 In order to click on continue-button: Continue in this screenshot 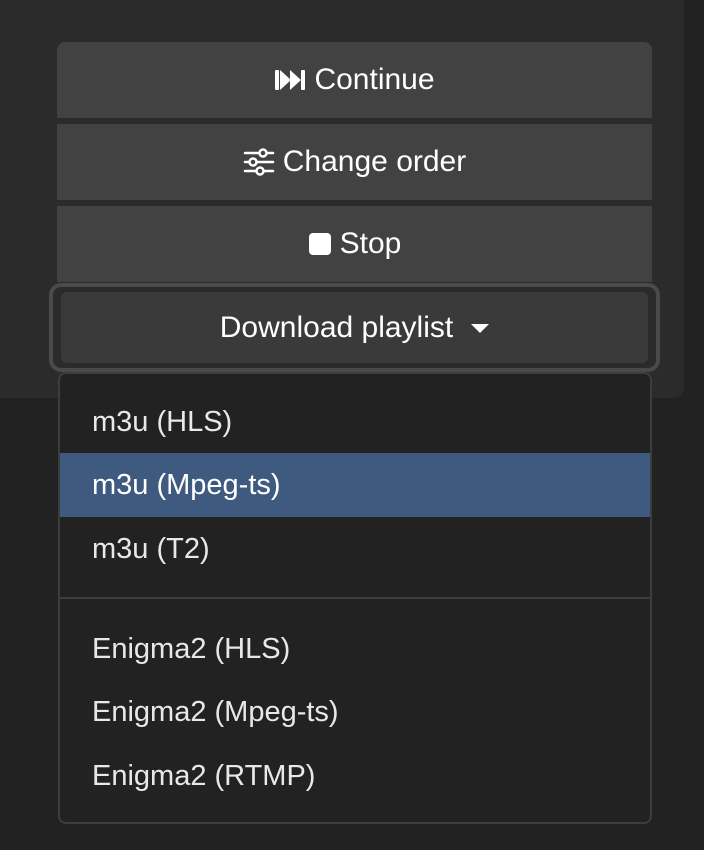, I will do `click(354, 80)`.